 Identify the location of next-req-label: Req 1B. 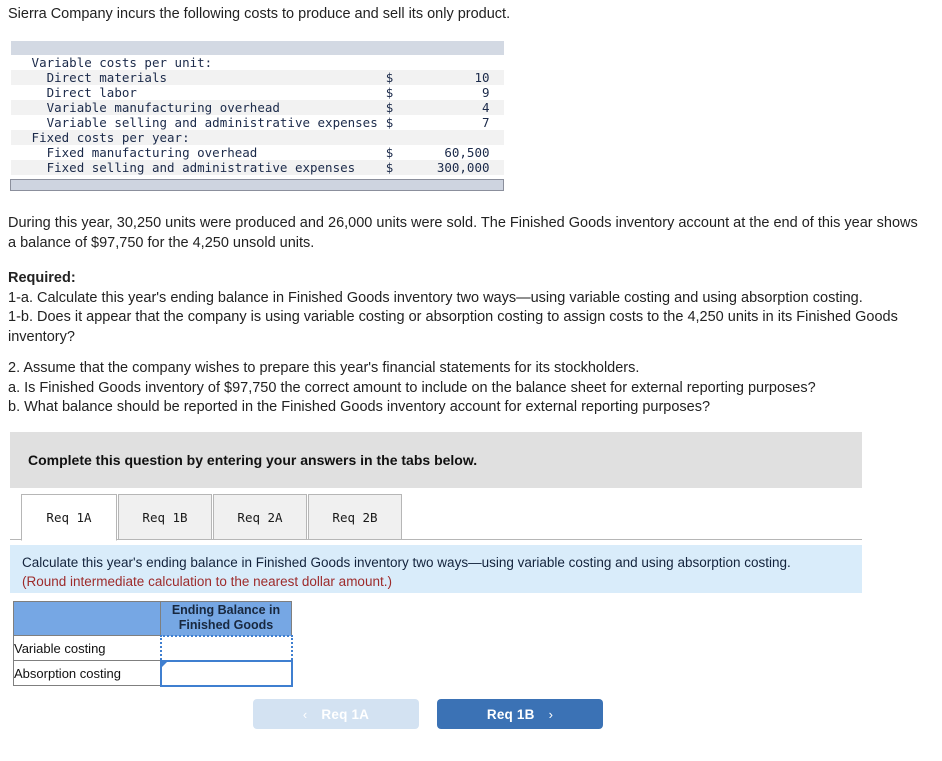
(510, 714).